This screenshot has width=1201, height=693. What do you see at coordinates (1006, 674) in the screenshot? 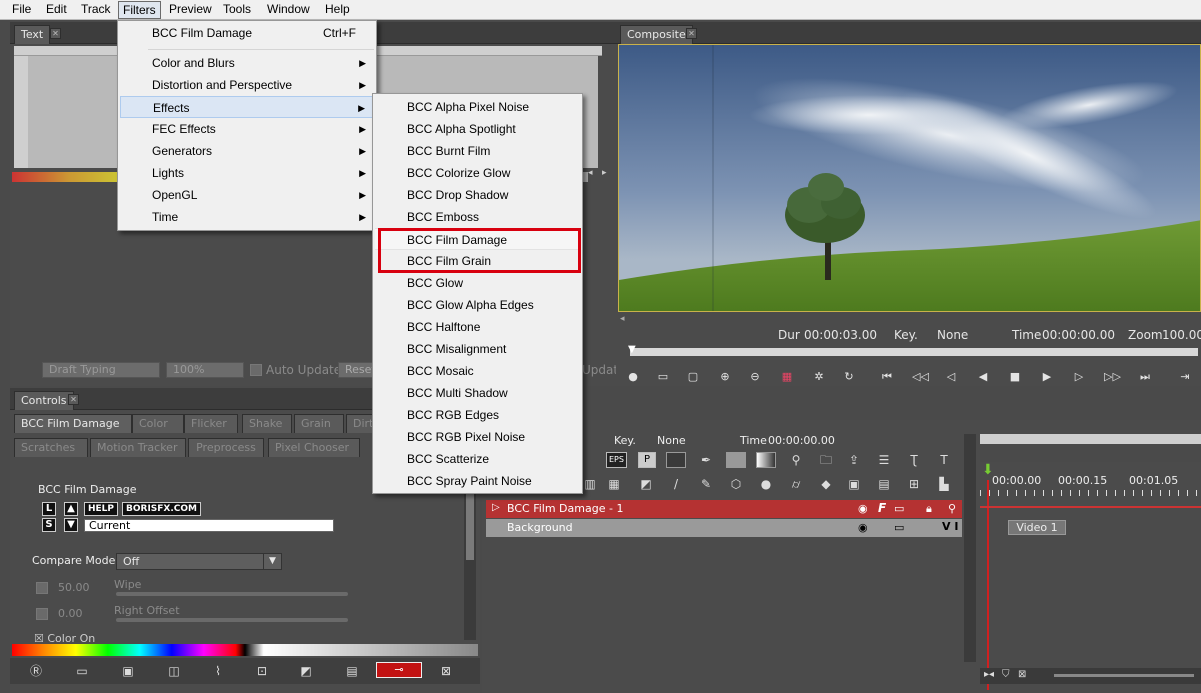
I see `shield-icon: ⛉` at bounding box center [1006, 674].